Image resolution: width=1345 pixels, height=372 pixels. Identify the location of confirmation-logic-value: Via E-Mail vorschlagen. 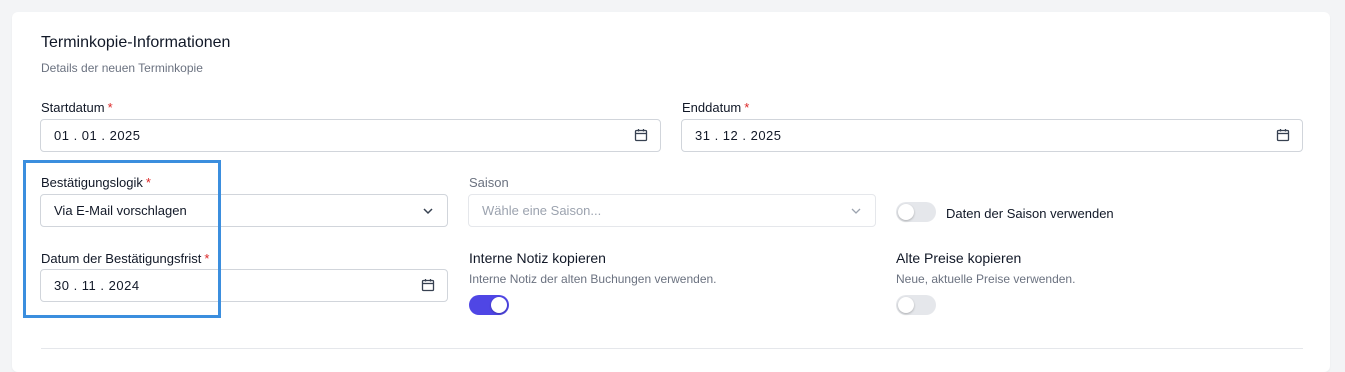
(120, 210).